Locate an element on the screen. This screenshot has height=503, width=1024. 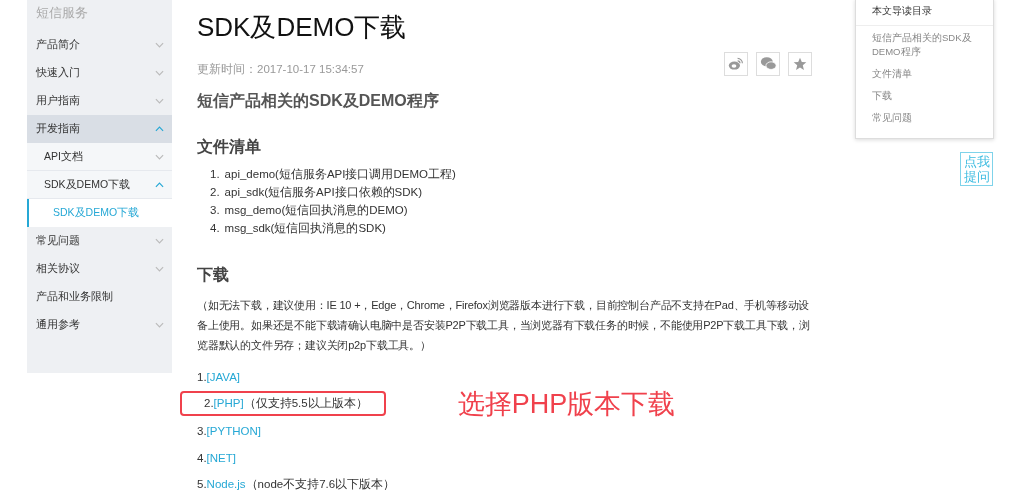
sidebar-item: 通用参考 is located at coordinates (99, 325).